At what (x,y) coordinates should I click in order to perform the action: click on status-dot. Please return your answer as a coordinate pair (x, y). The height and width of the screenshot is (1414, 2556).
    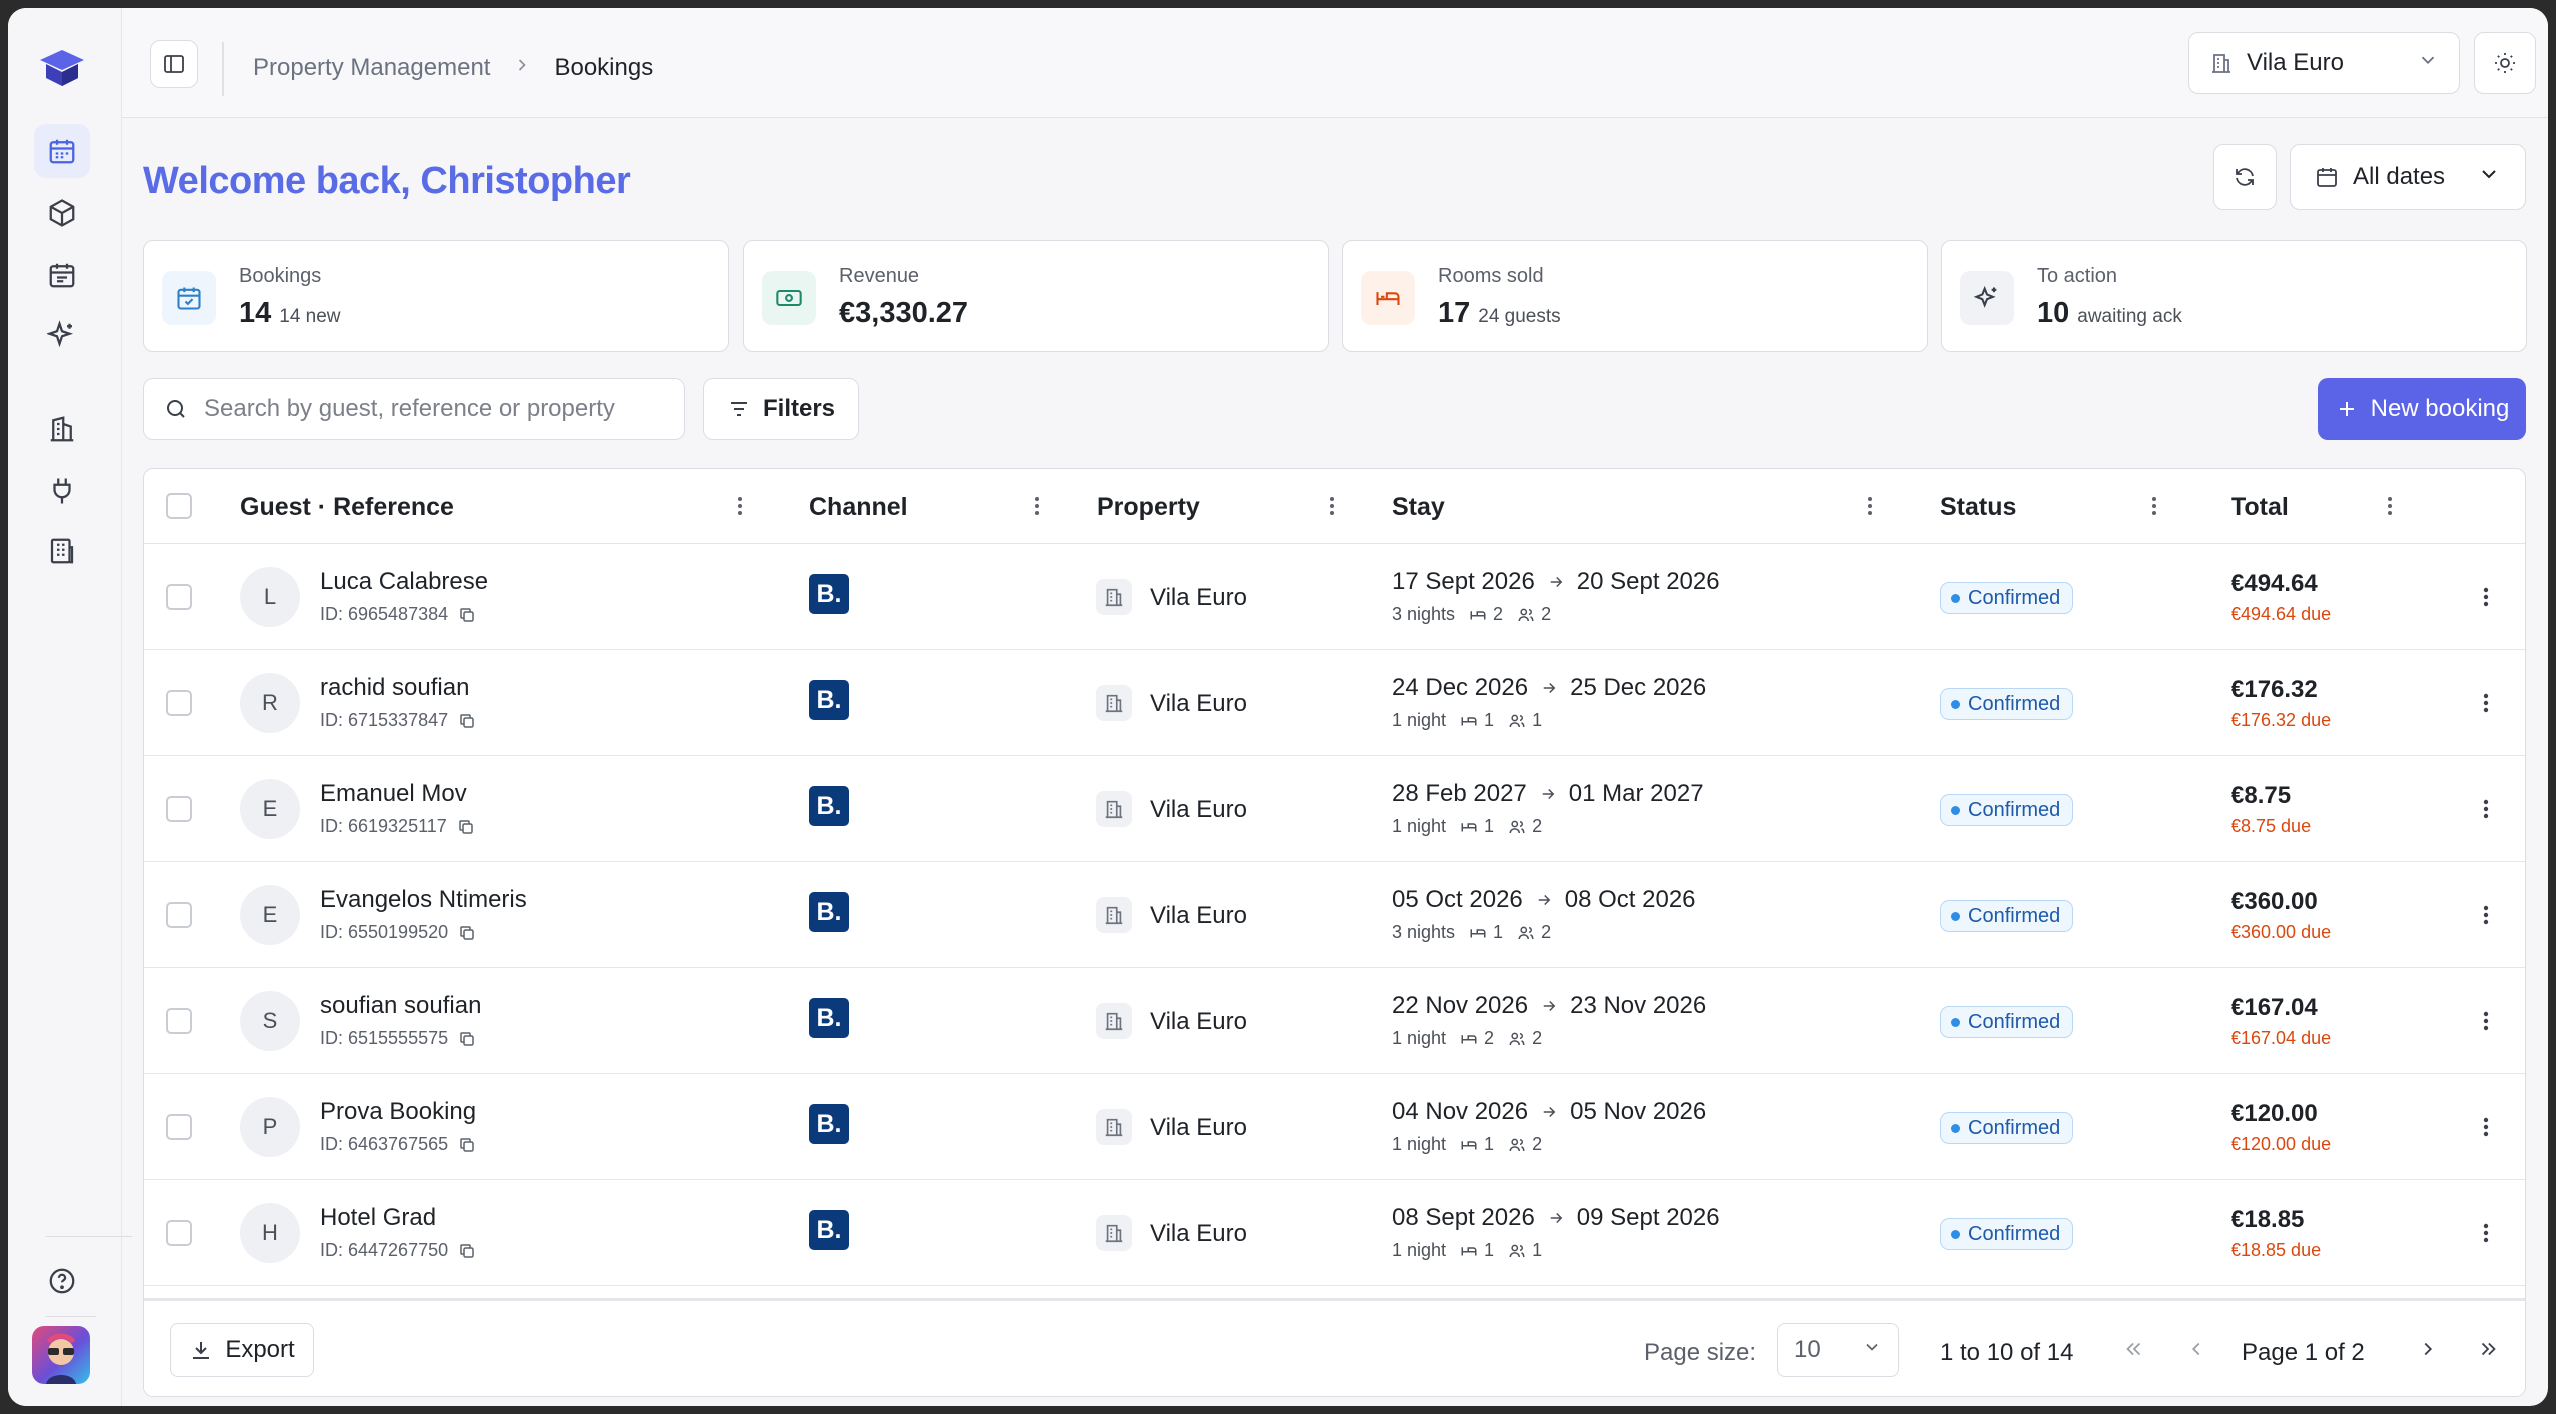
    Looking at the image, I should click on (1955, 1234).